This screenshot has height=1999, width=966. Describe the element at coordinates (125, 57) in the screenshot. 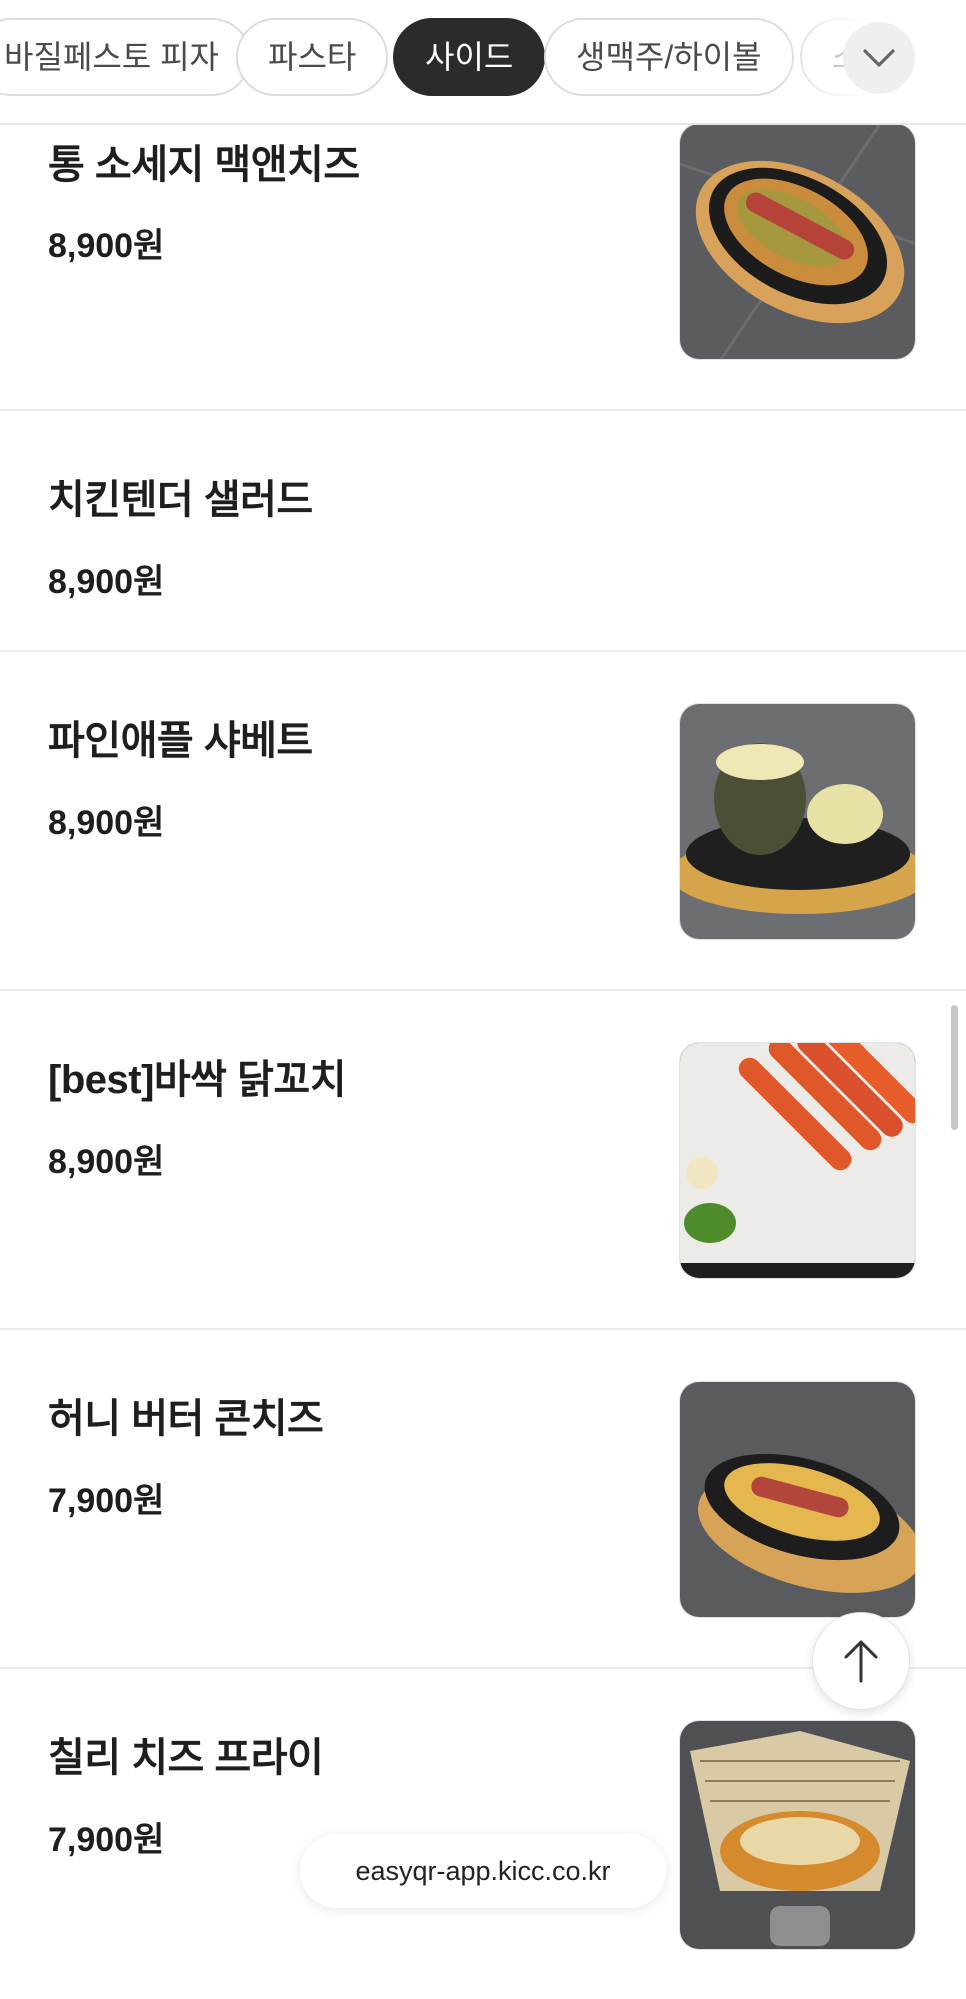

I see `tab-basil-pesto-pizza: 바질페스토 피자` at that location.